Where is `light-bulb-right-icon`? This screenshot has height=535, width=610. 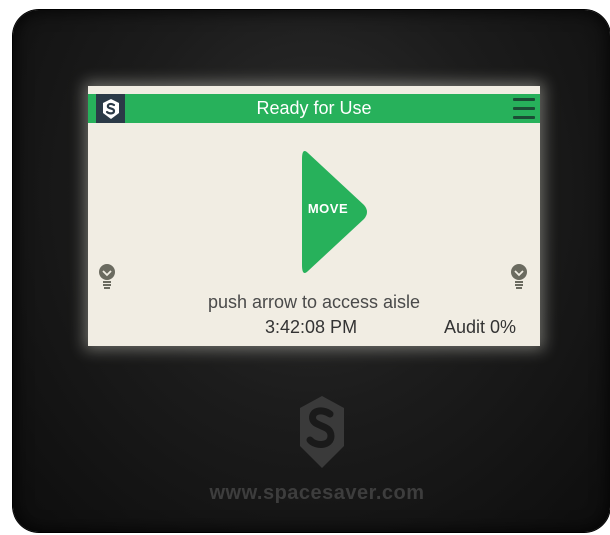 light-bulb-right-icon is located at coordinates (519, 277).